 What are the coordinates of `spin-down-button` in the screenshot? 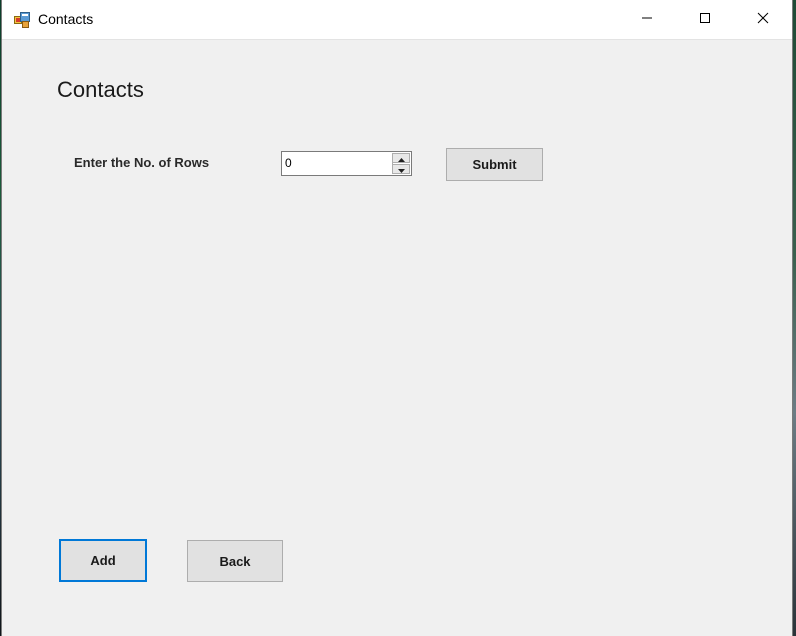 It's located at (401, 169).